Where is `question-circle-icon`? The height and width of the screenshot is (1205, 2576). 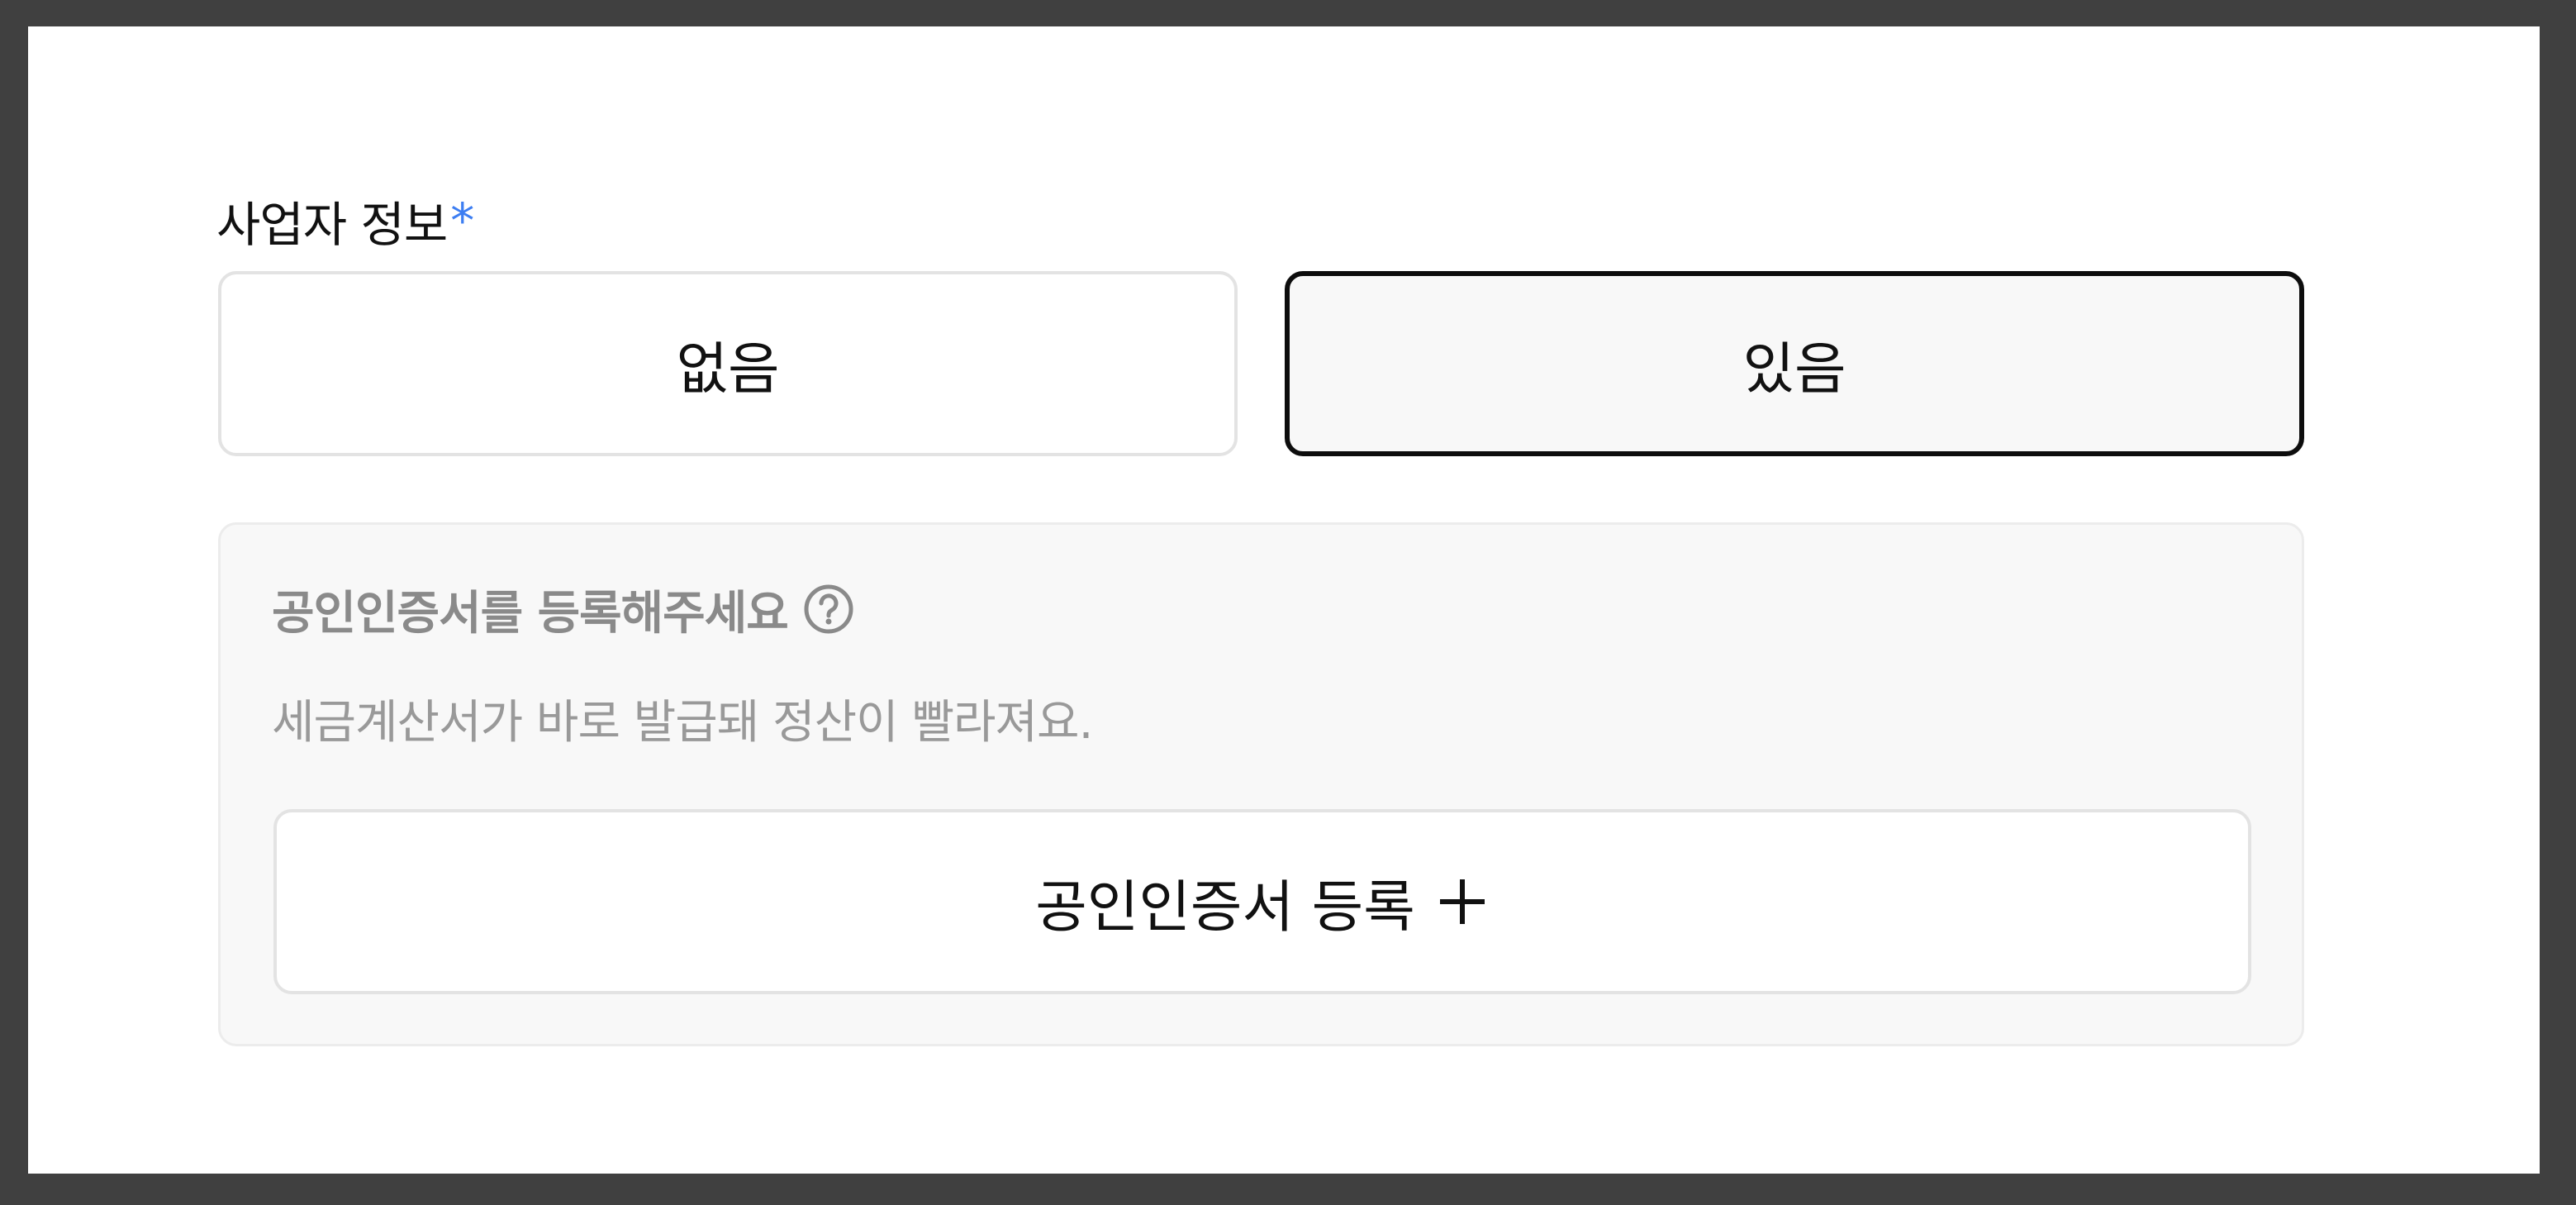 question-circle-icon is located at coordinates (828, 609).